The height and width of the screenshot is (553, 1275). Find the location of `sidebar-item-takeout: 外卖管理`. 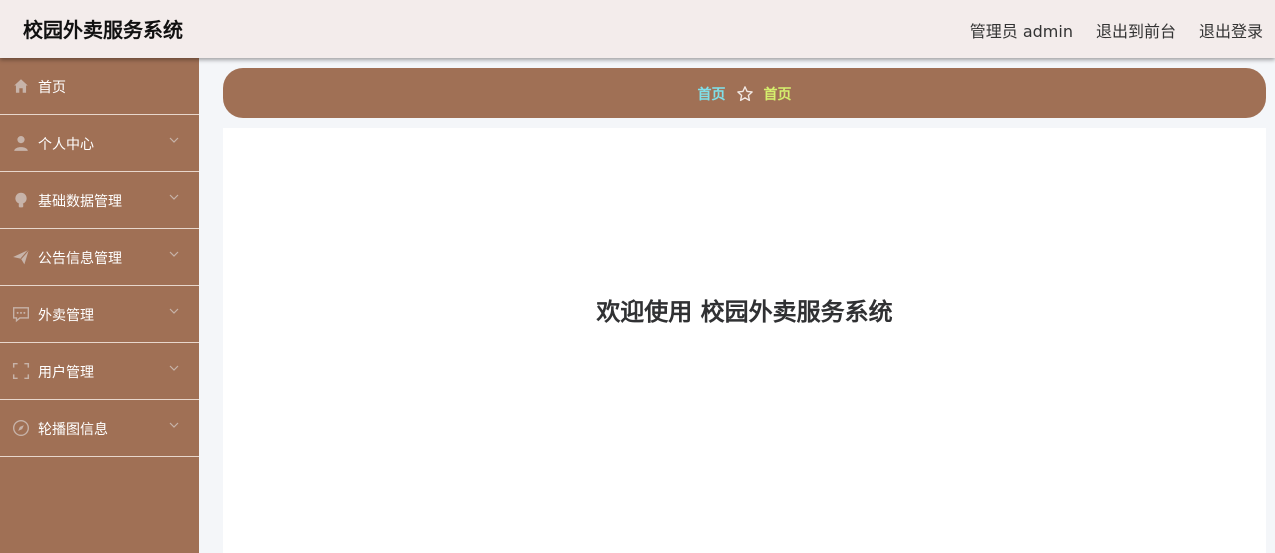

sidebar-item-takeout: 外卖管理 is located at coordinates (99, 314).